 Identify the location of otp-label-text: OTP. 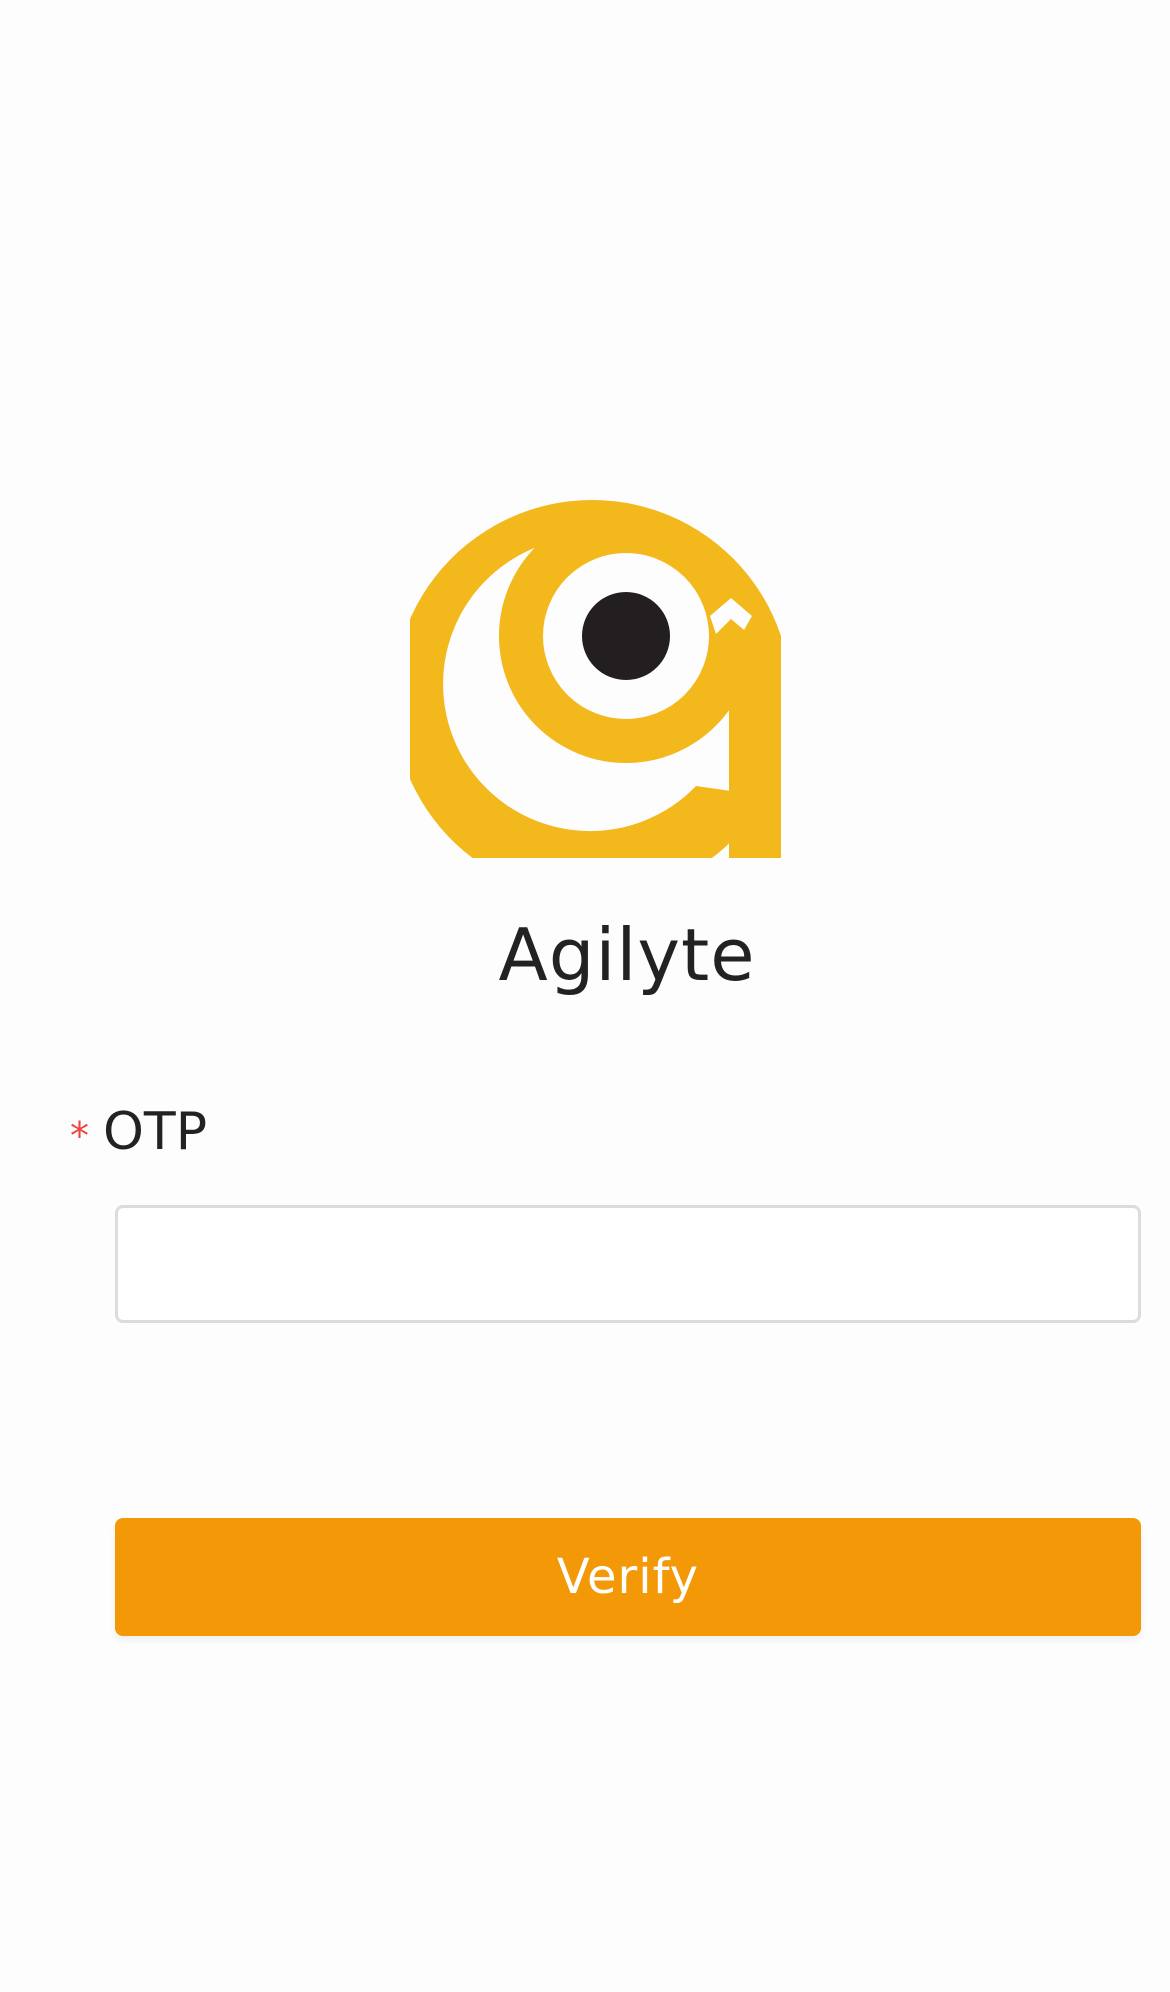
(155, 1132).